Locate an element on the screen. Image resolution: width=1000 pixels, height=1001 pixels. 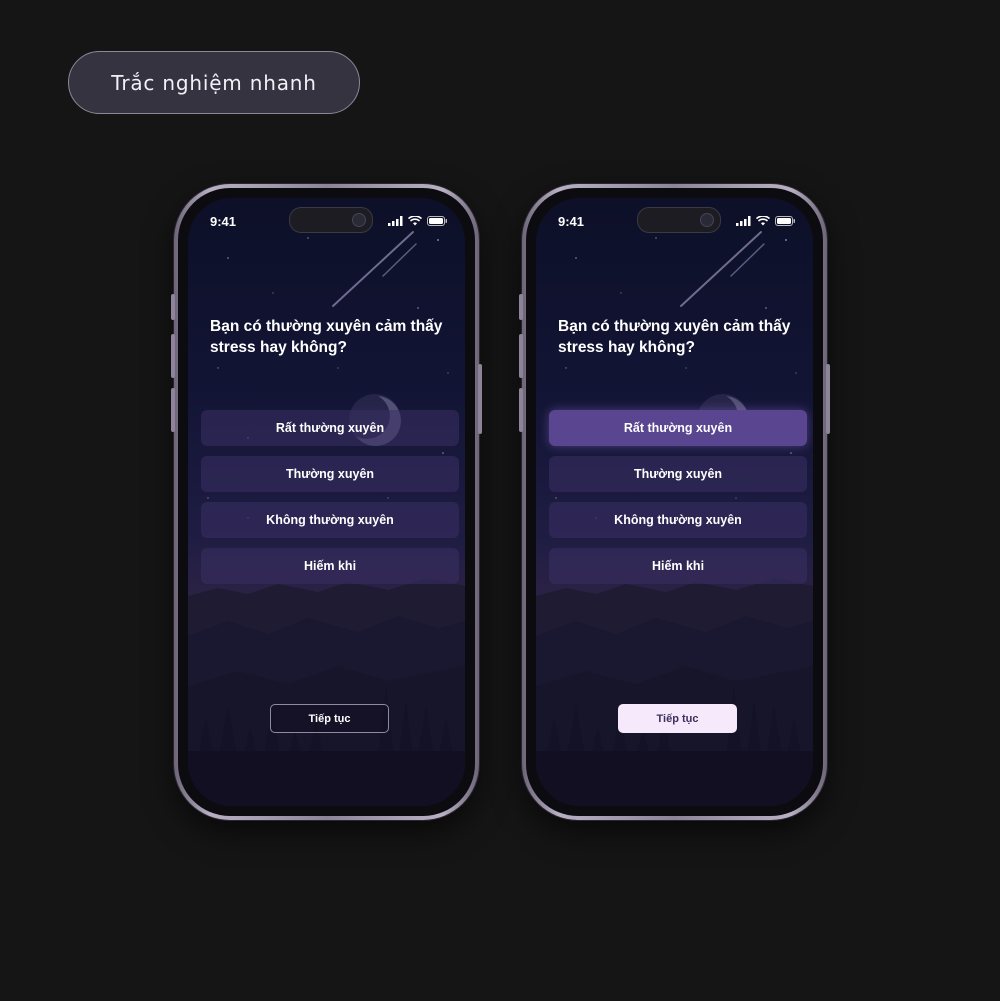
section-title: Trắc nghiệm nhanh is located at coordinates (214, 82).